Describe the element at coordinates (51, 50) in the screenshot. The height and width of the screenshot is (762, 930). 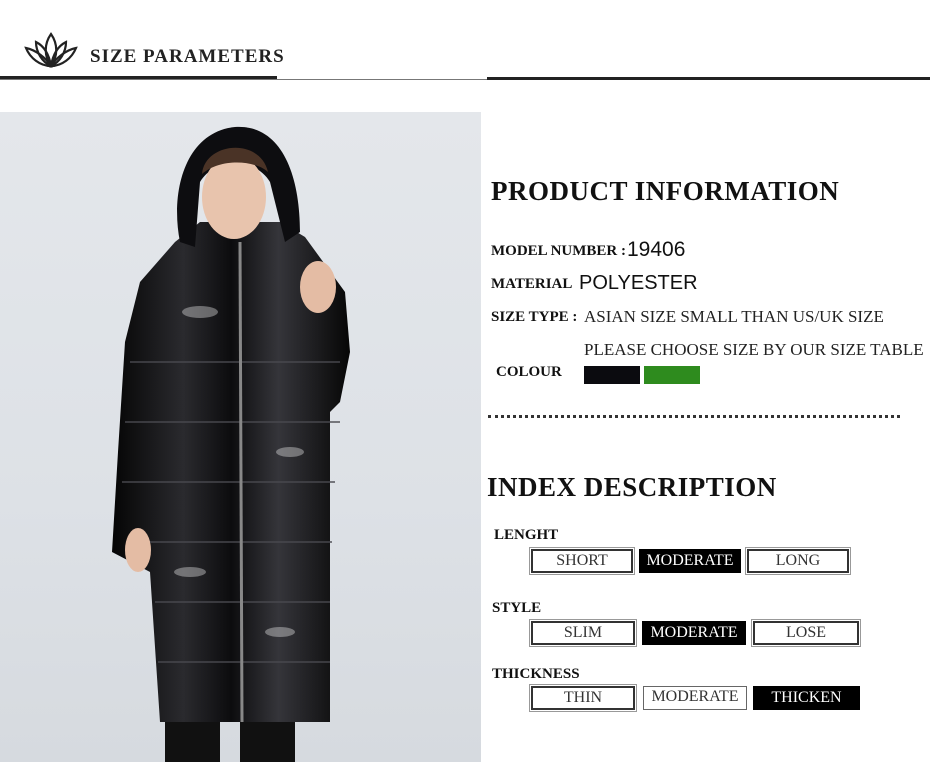
I see `lotus-icon` at that location.